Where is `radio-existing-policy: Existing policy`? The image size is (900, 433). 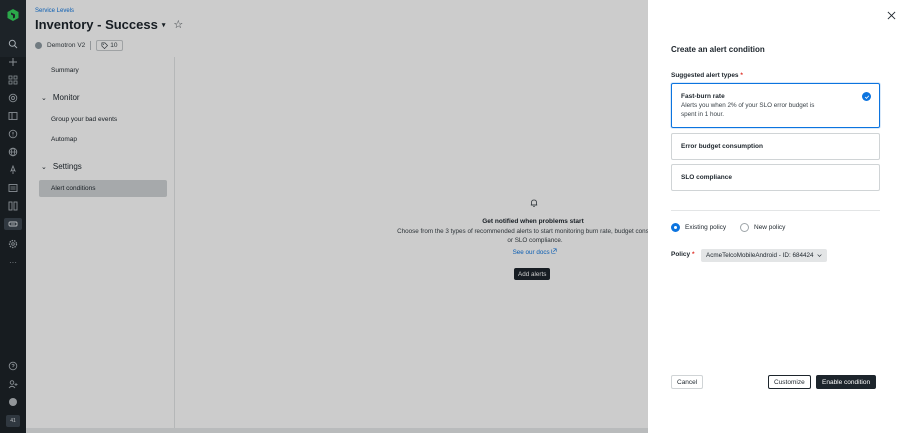
radio-existing-policy: Existing policy is located at coordinates (698, 227).